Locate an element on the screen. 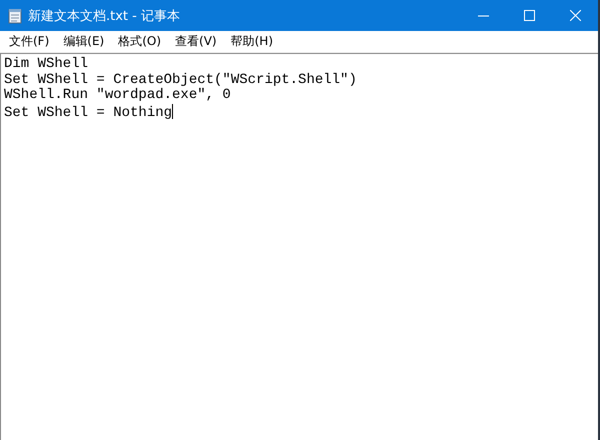 The width and height of the screenshot is (600, 440). text-cursor is located at coordinates (173, 111).